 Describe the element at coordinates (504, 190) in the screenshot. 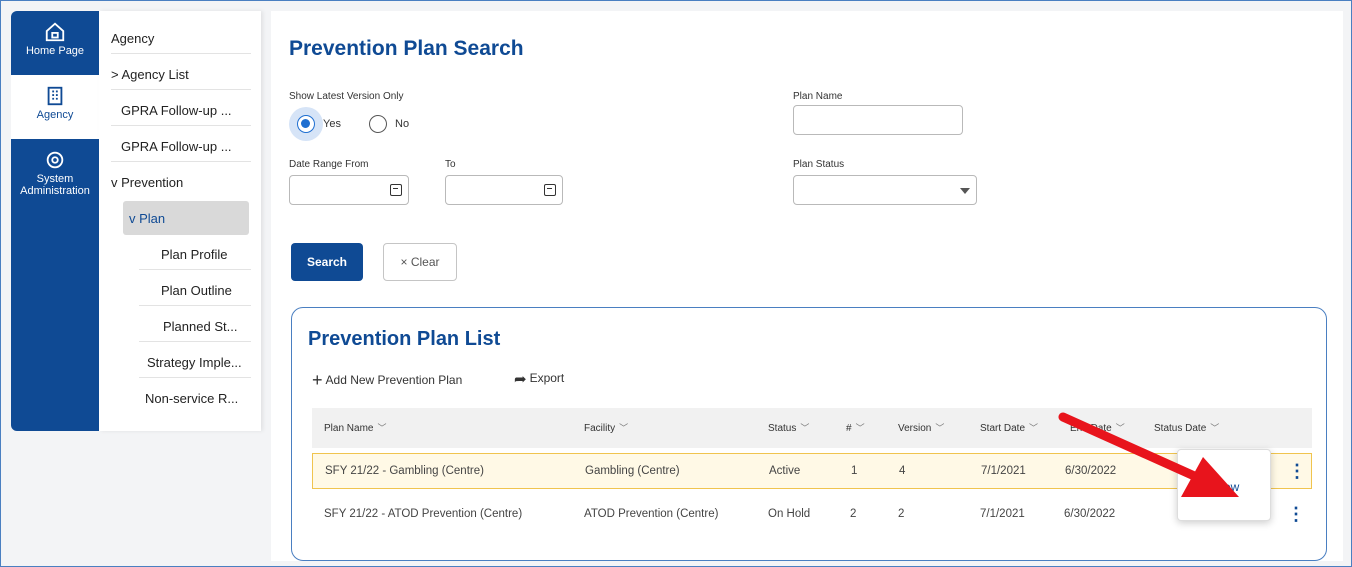

I see `date-to-input` at that location.